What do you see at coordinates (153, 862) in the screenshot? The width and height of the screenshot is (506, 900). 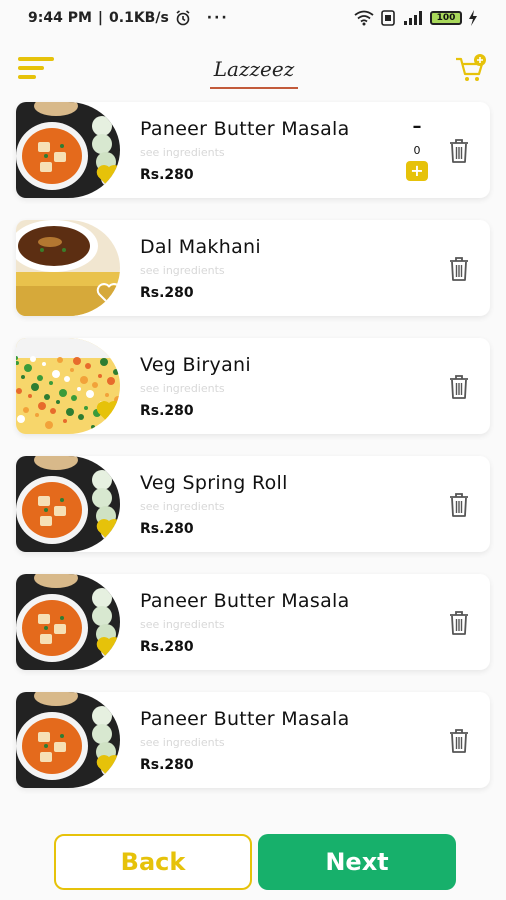 I see `back-button: Back` at bounding box center [153, 862].